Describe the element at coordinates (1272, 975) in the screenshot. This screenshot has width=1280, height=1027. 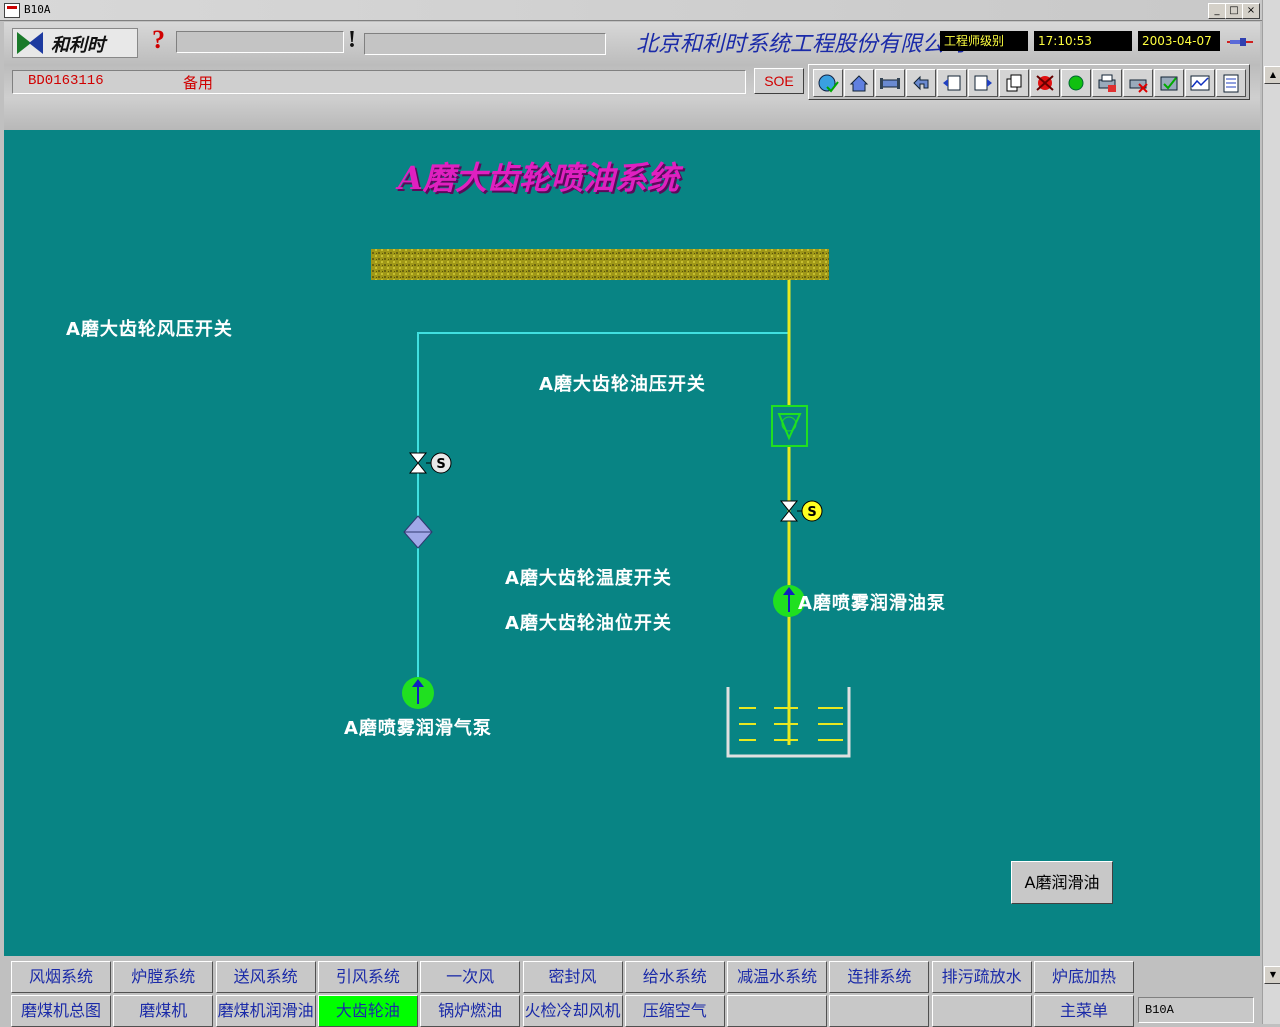
I see `scroll-down-button: ▼` at that location.